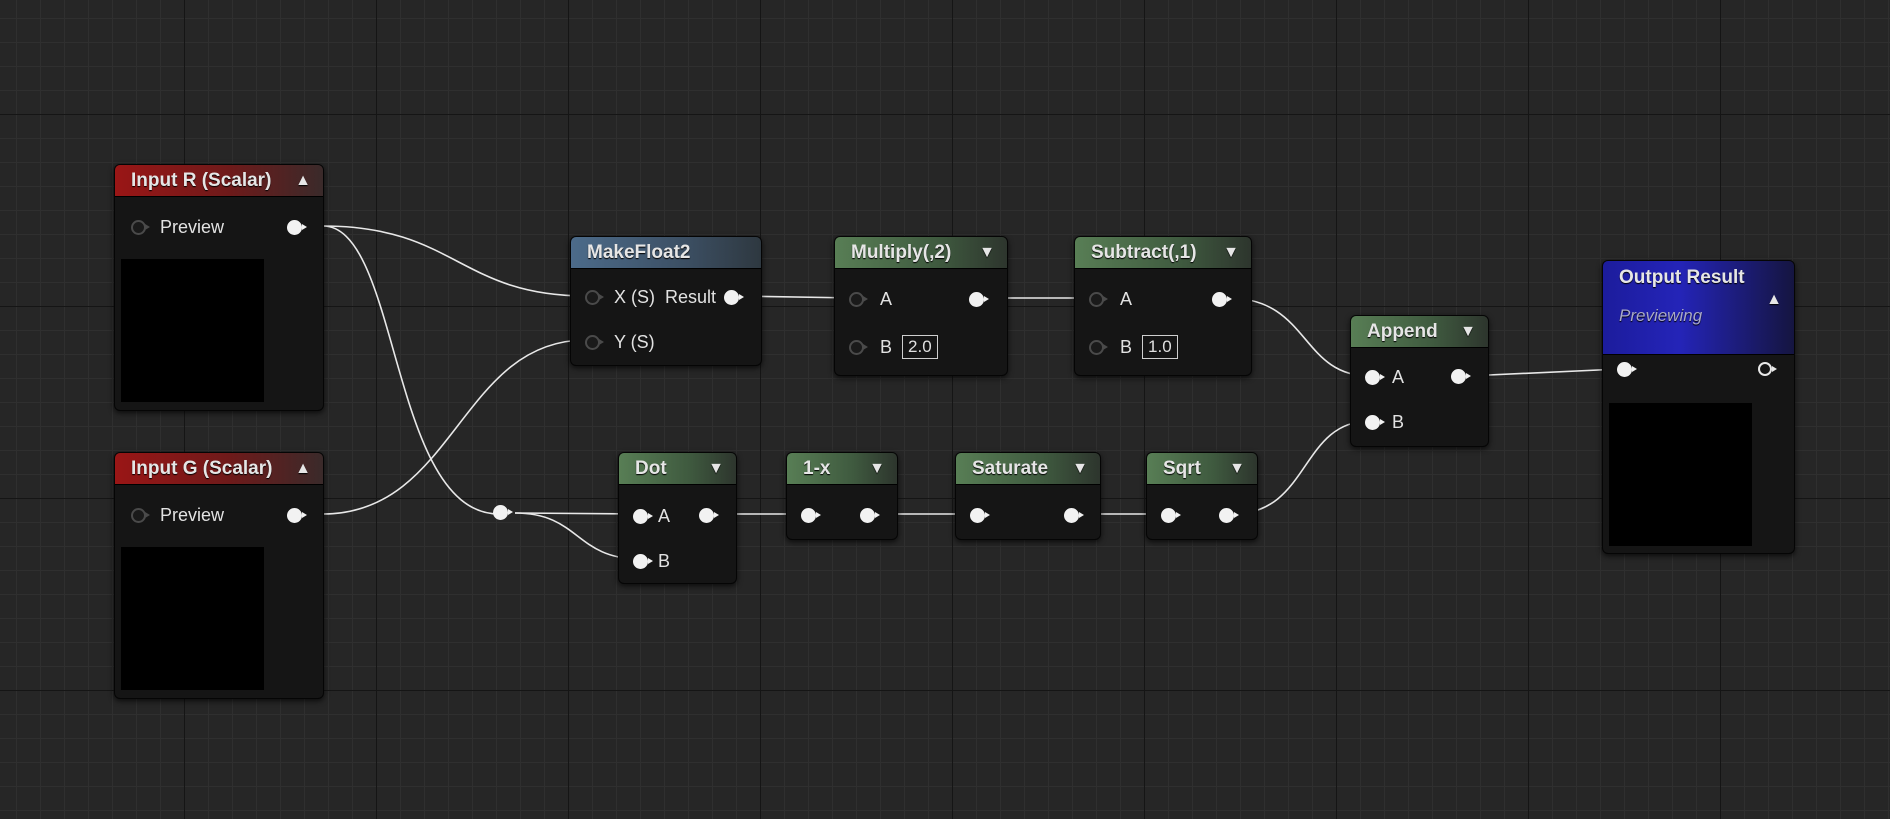 The width and height of the screenshot is (1890, 819). I want to click on node-input-g: Input G (Scalar) ▲ Preview, so click(219, 575).